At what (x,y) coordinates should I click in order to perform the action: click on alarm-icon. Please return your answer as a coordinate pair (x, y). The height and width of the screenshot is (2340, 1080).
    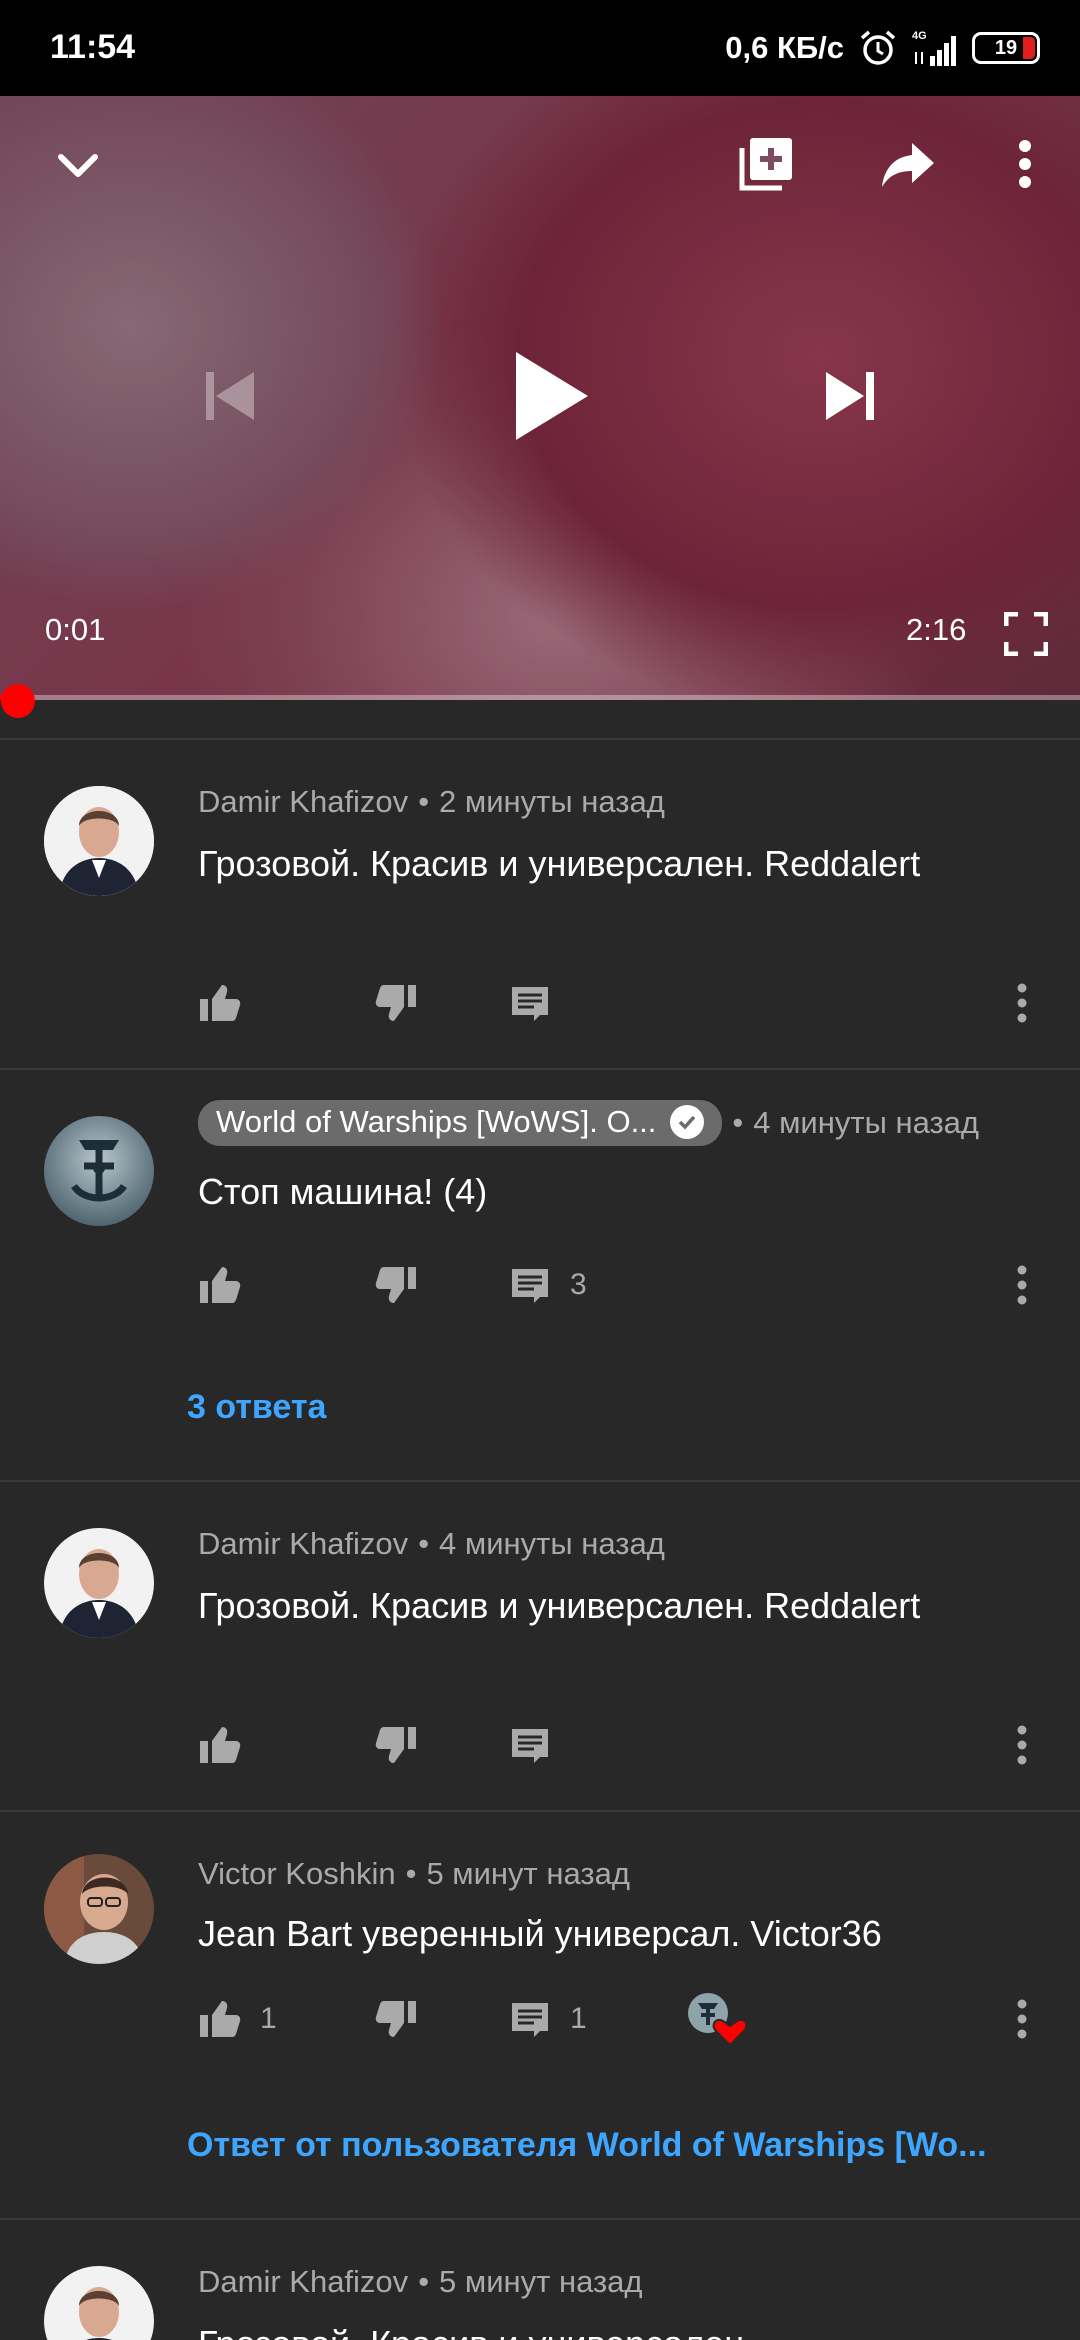
    Looking at the image, I should click on (878, 47).